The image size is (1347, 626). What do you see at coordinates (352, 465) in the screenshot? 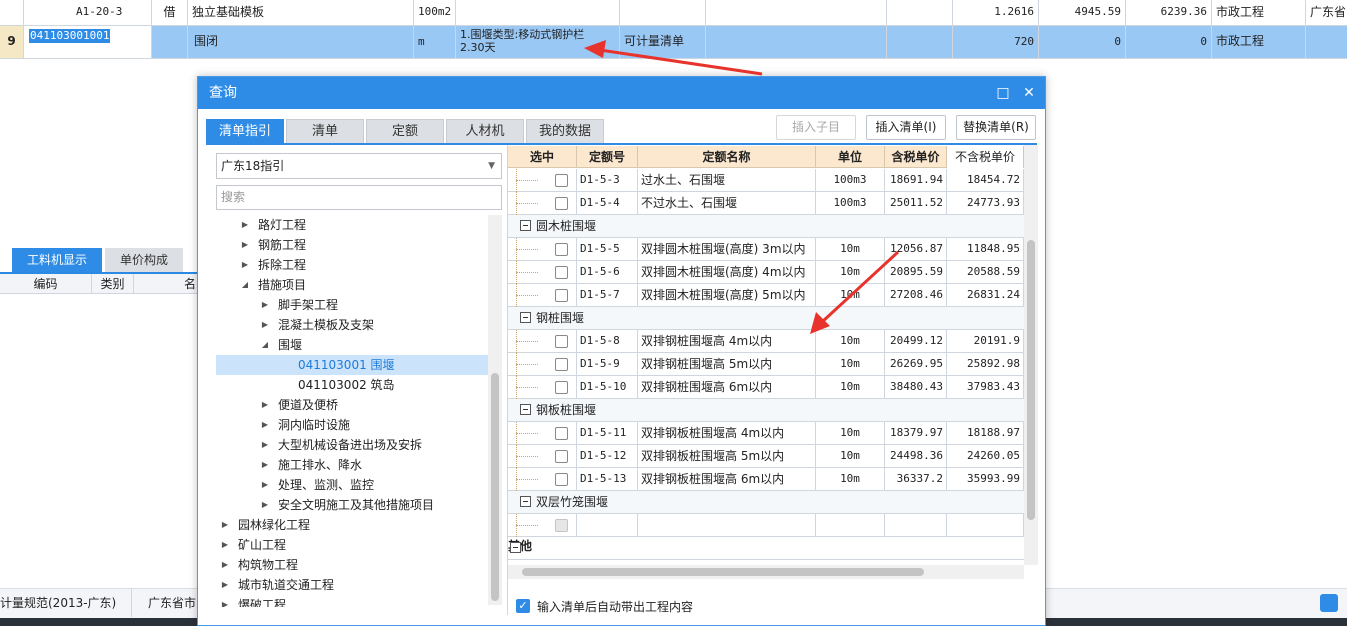
I see `tree-node: ▶ 施工排水、降水` at bounding box center [352, 465].